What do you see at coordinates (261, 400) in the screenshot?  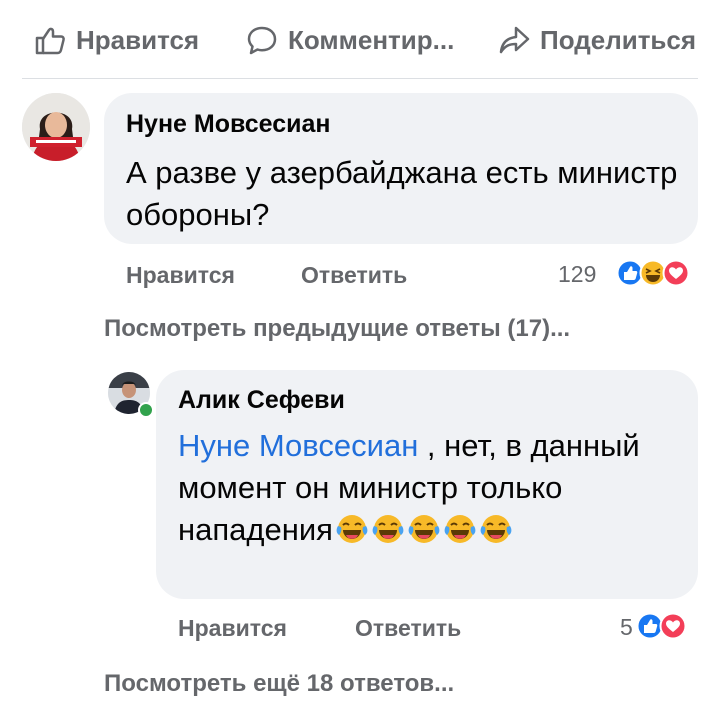 I see `comment-author: Алик Сефеви` at bounding box center [261, 400].